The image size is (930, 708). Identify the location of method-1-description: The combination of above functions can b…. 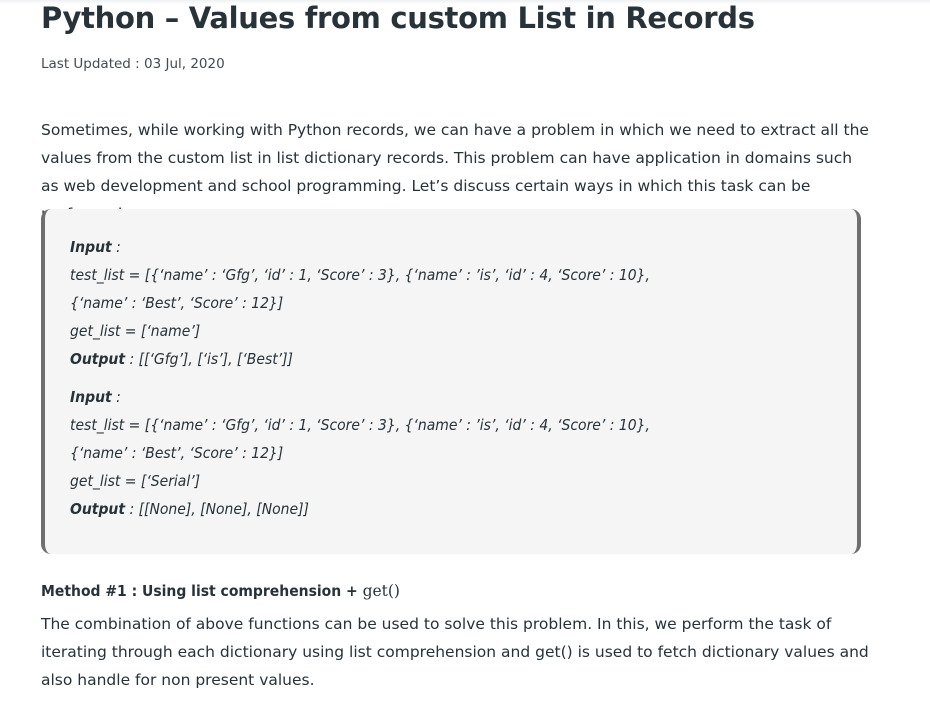
(455, 652).